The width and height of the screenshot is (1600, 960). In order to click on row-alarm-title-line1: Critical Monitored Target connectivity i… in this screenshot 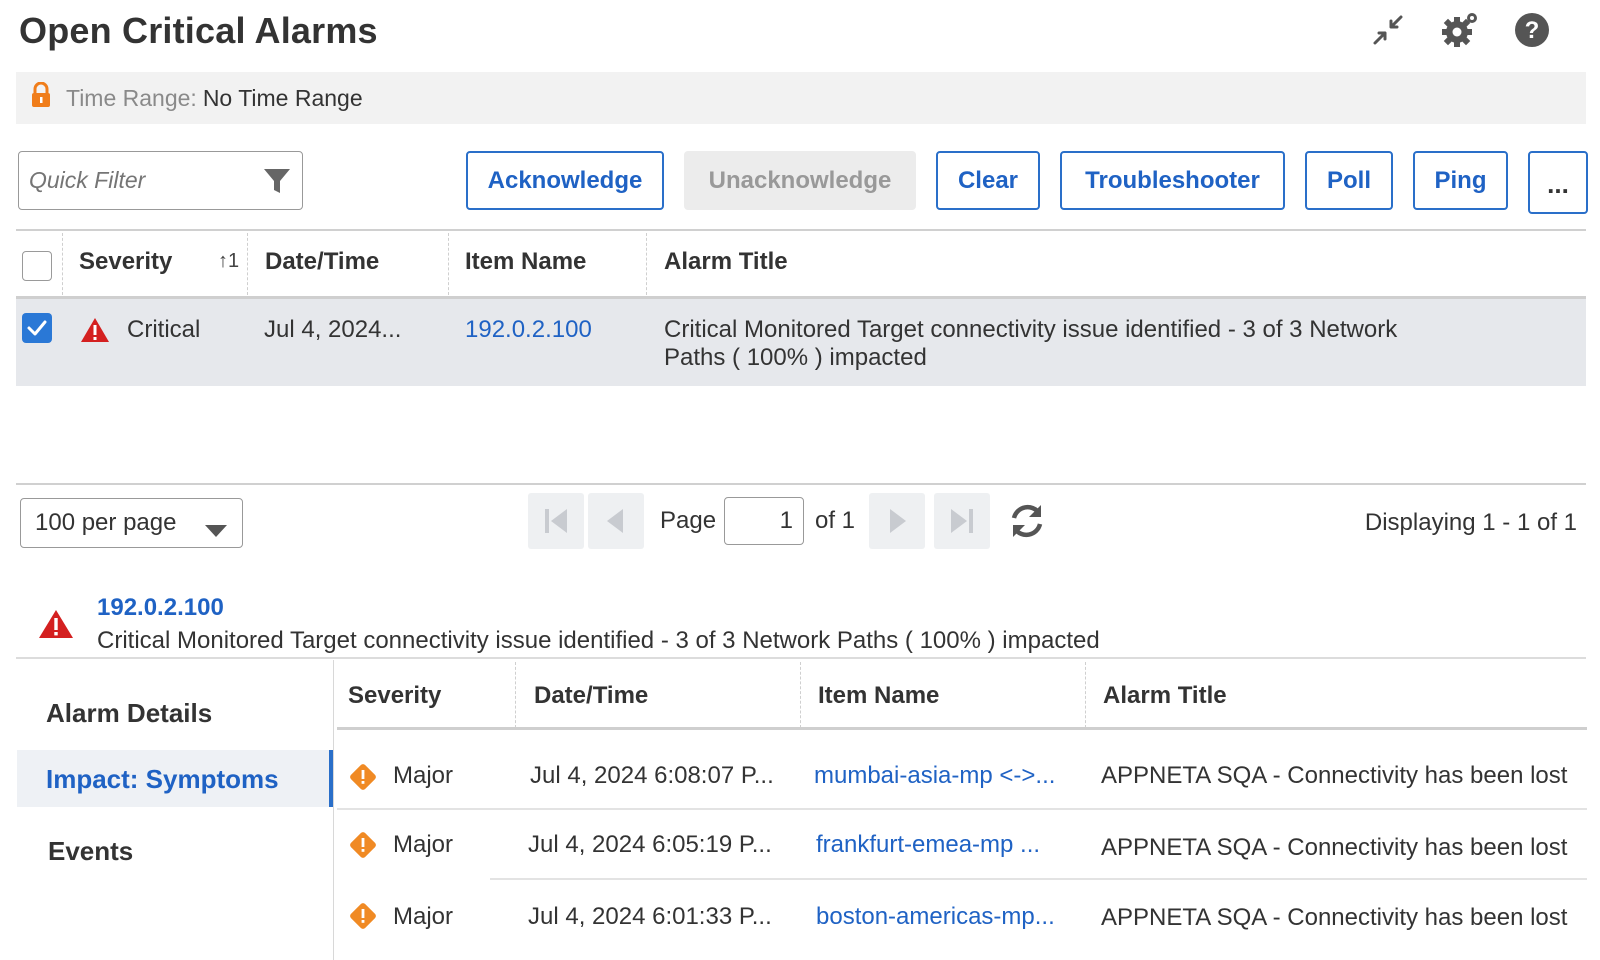, I will do `click(1031, 329)`.